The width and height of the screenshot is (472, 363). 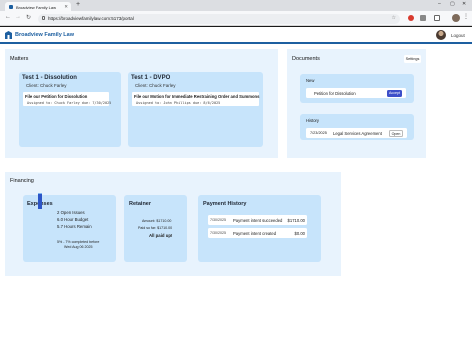 What do you see at coordinates (456, 18) in the screenshot?
I see `profile-icon` at bounding box center [456, 18].